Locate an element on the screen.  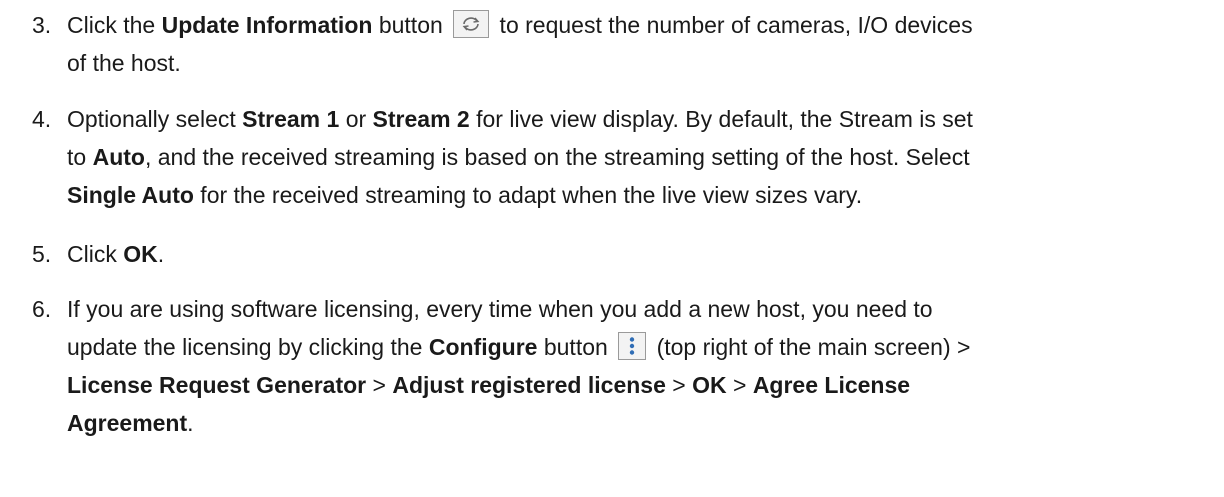
ui-term-stream-1: Stream 1 is located at coordinates (291, 119).